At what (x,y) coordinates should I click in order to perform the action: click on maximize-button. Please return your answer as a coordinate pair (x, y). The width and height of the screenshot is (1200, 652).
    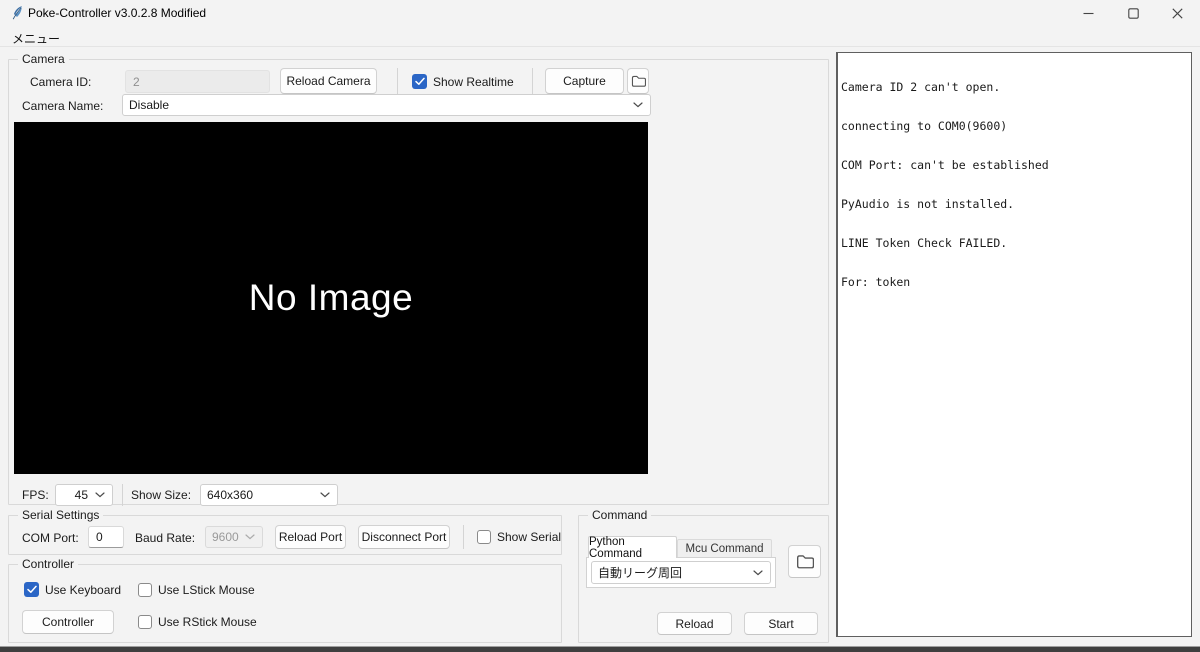
    Looking at the image, I should click on (1133, 13).